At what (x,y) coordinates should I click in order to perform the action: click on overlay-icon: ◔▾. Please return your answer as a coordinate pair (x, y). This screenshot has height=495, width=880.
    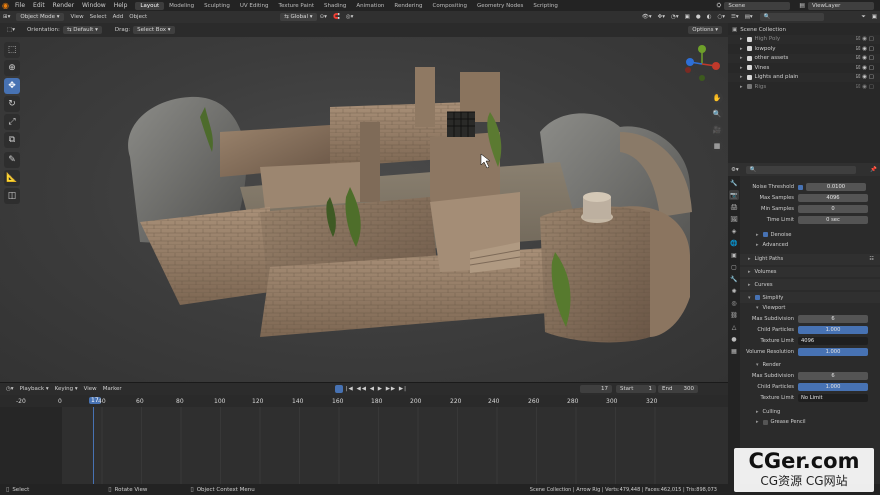
    Looking at the image, I should click on (675, 17).